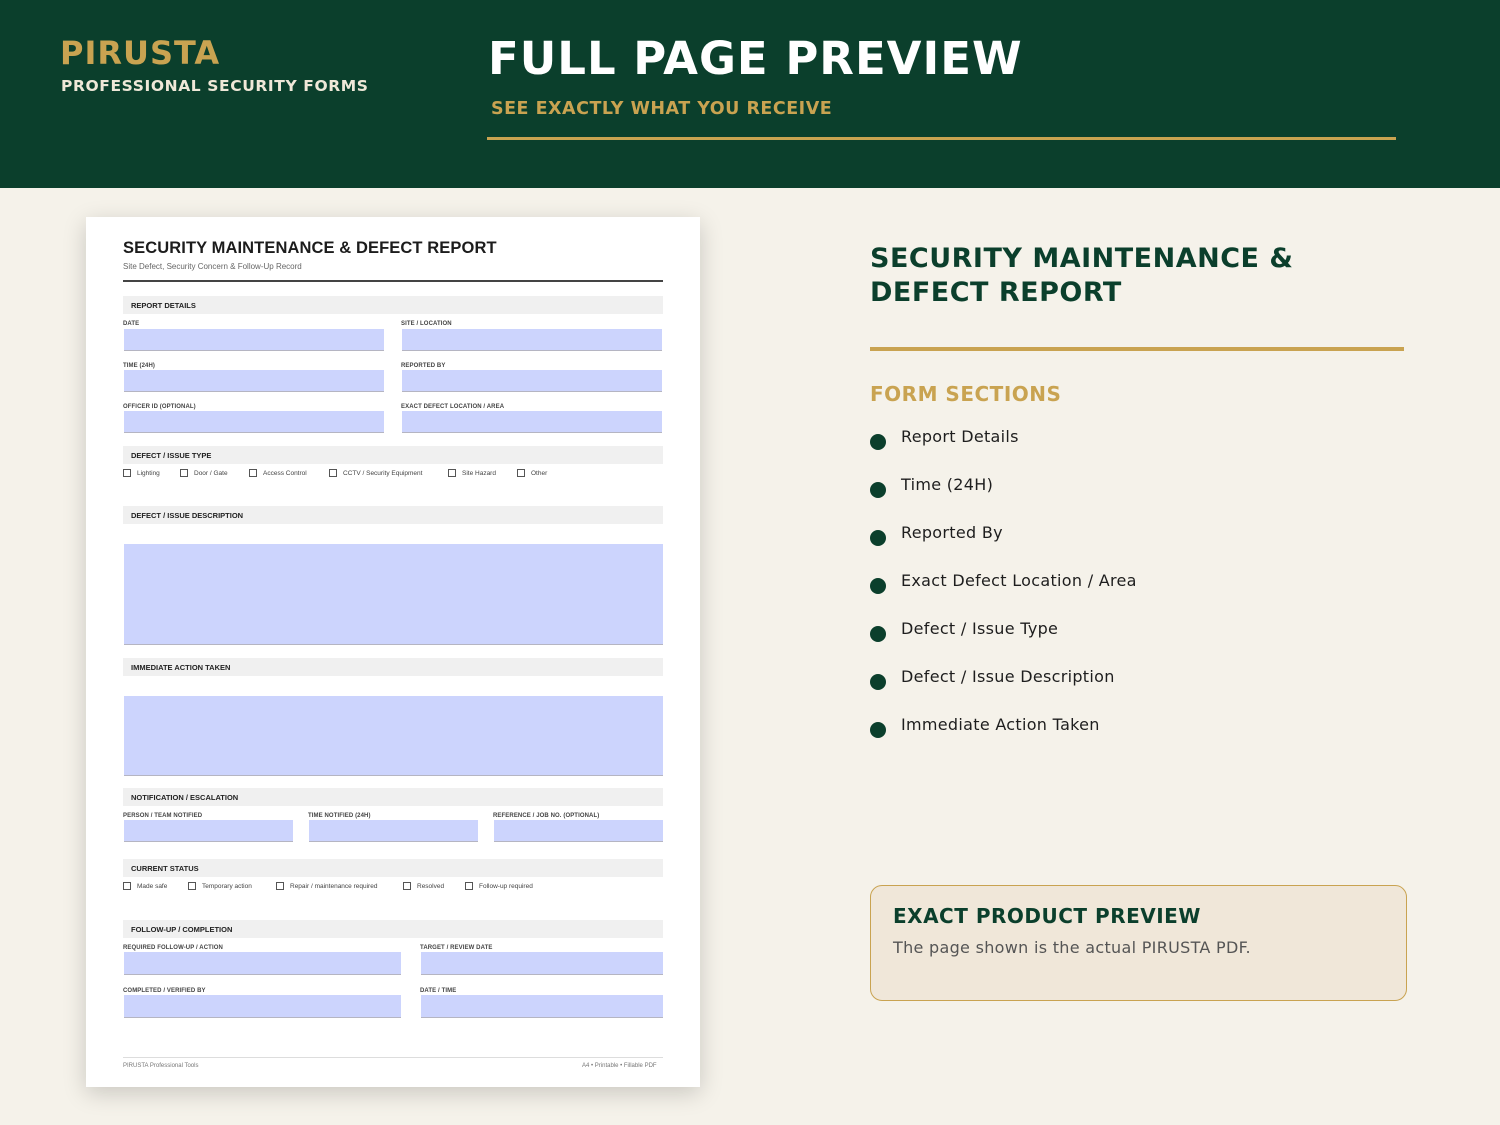 This screenshot has width=1500, height=1125. Describe the element at coordinates (532, 473) in the screenshot. I see `checkbox-other: Other` at that location.